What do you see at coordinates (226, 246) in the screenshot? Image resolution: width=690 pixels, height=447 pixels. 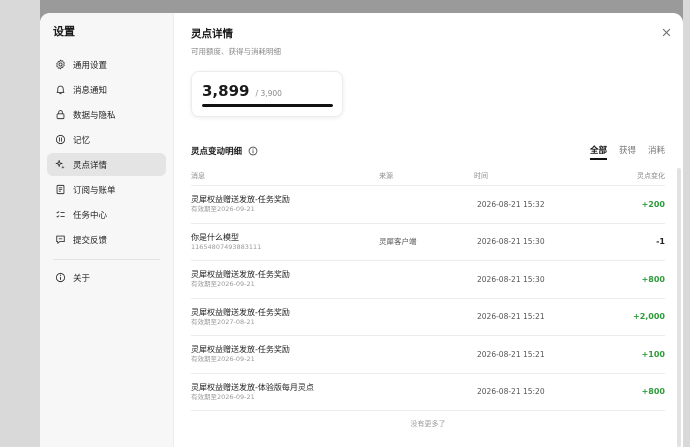 I see `row-subtitle: 11654807493883111` at bounding box center [226, 246].